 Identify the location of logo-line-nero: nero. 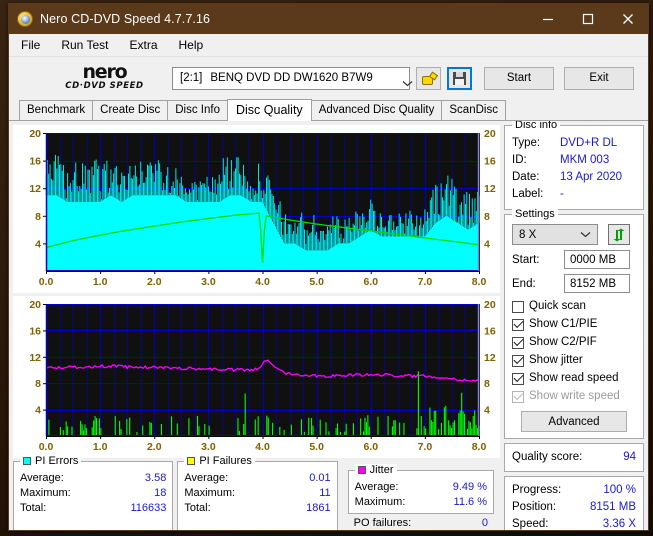
(104, 72).